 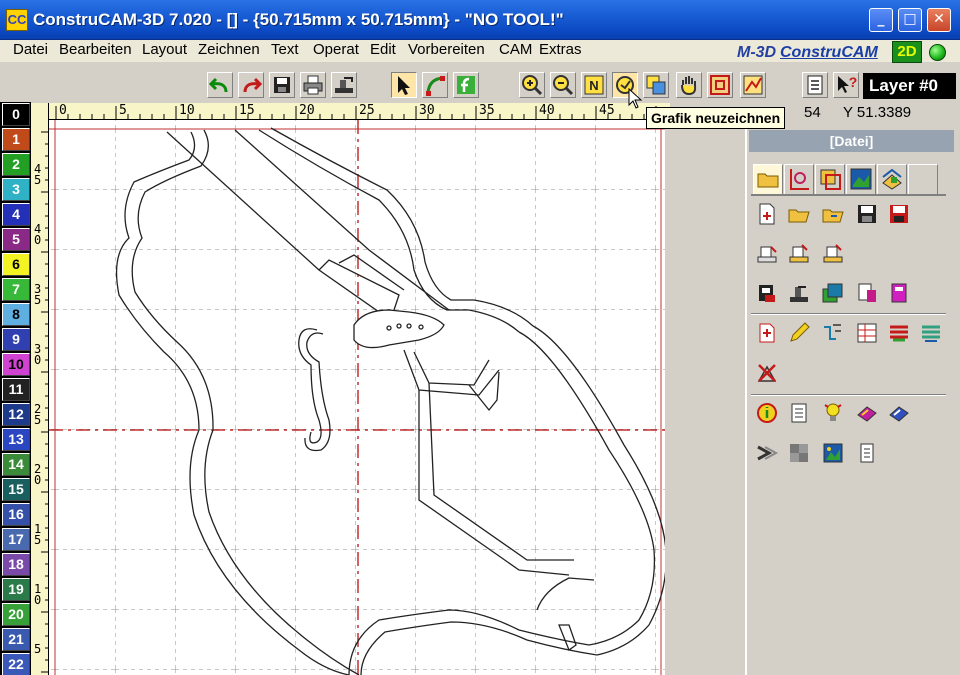 What do you see at coordinates (16, 664) in the screenshot?
I see `color-swatch-22: 22` at bounding box center [16, 664].